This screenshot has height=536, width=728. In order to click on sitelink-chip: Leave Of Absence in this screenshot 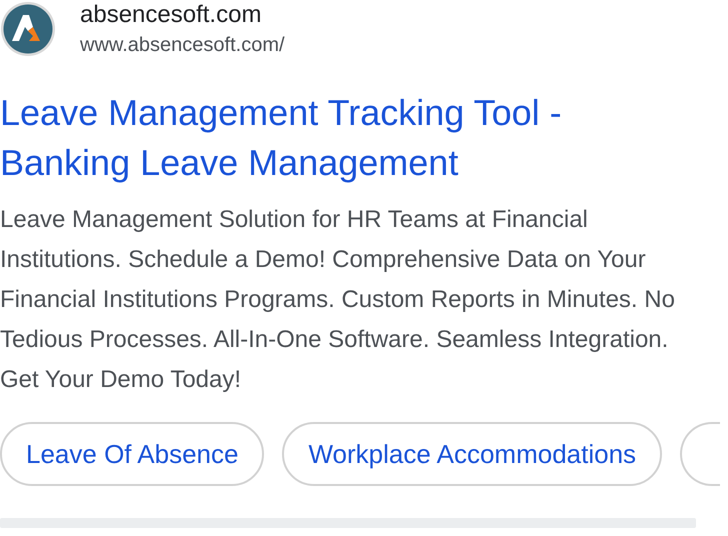, I will do `click(132, 454)`.